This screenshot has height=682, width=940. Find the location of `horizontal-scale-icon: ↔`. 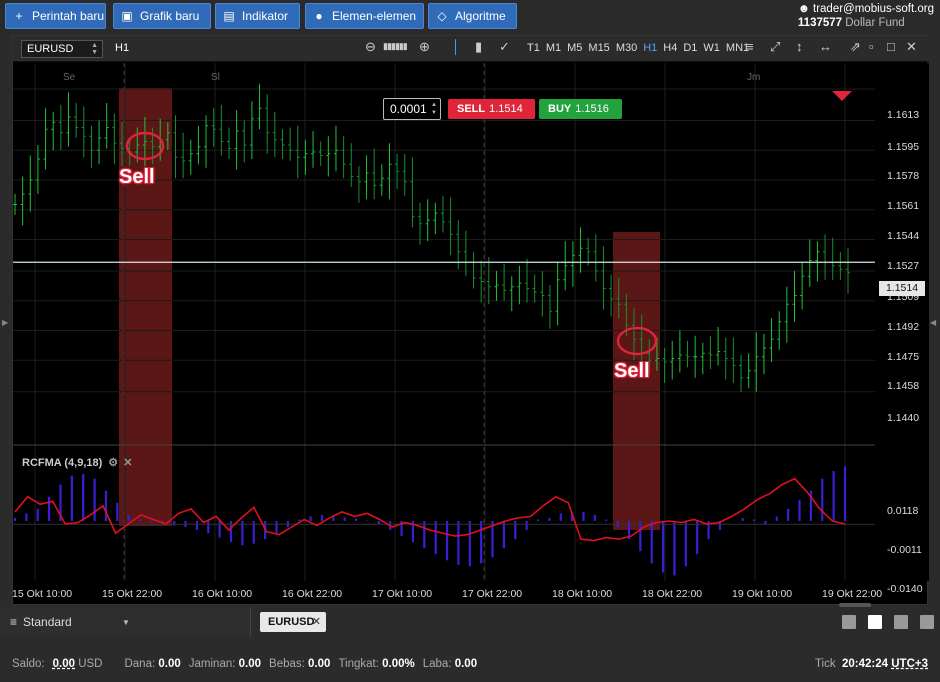

horizontal-scale-icon: ↔ is located at coordinates (825, 46).